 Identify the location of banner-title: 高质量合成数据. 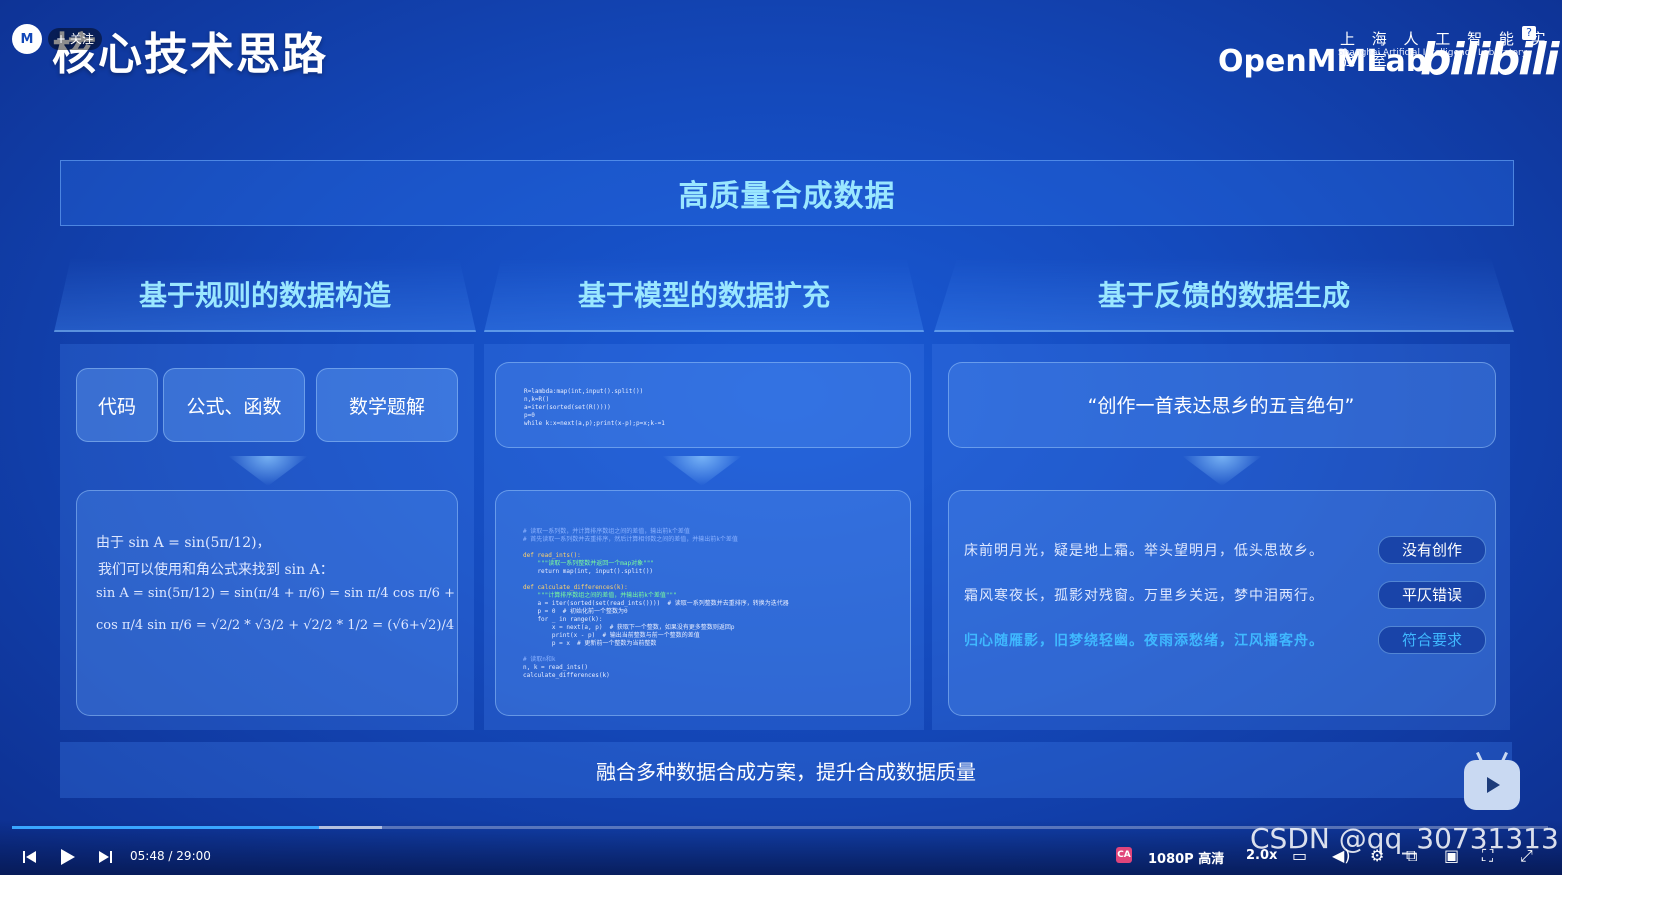
(787, 193).